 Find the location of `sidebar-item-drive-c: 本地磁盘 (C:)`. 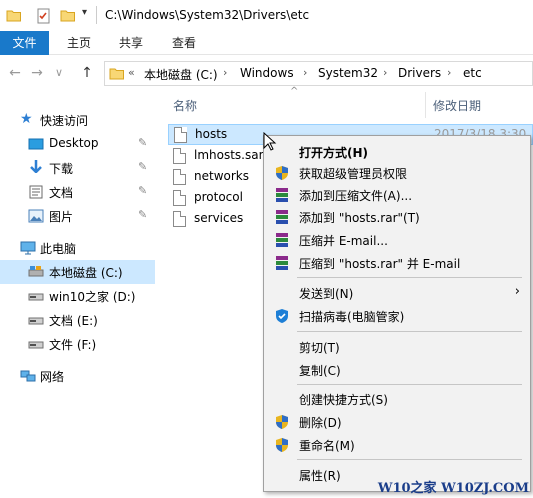

sidebar-item-drive-c: 本地磁盘 (C:) is located at coordinates (77, 272).